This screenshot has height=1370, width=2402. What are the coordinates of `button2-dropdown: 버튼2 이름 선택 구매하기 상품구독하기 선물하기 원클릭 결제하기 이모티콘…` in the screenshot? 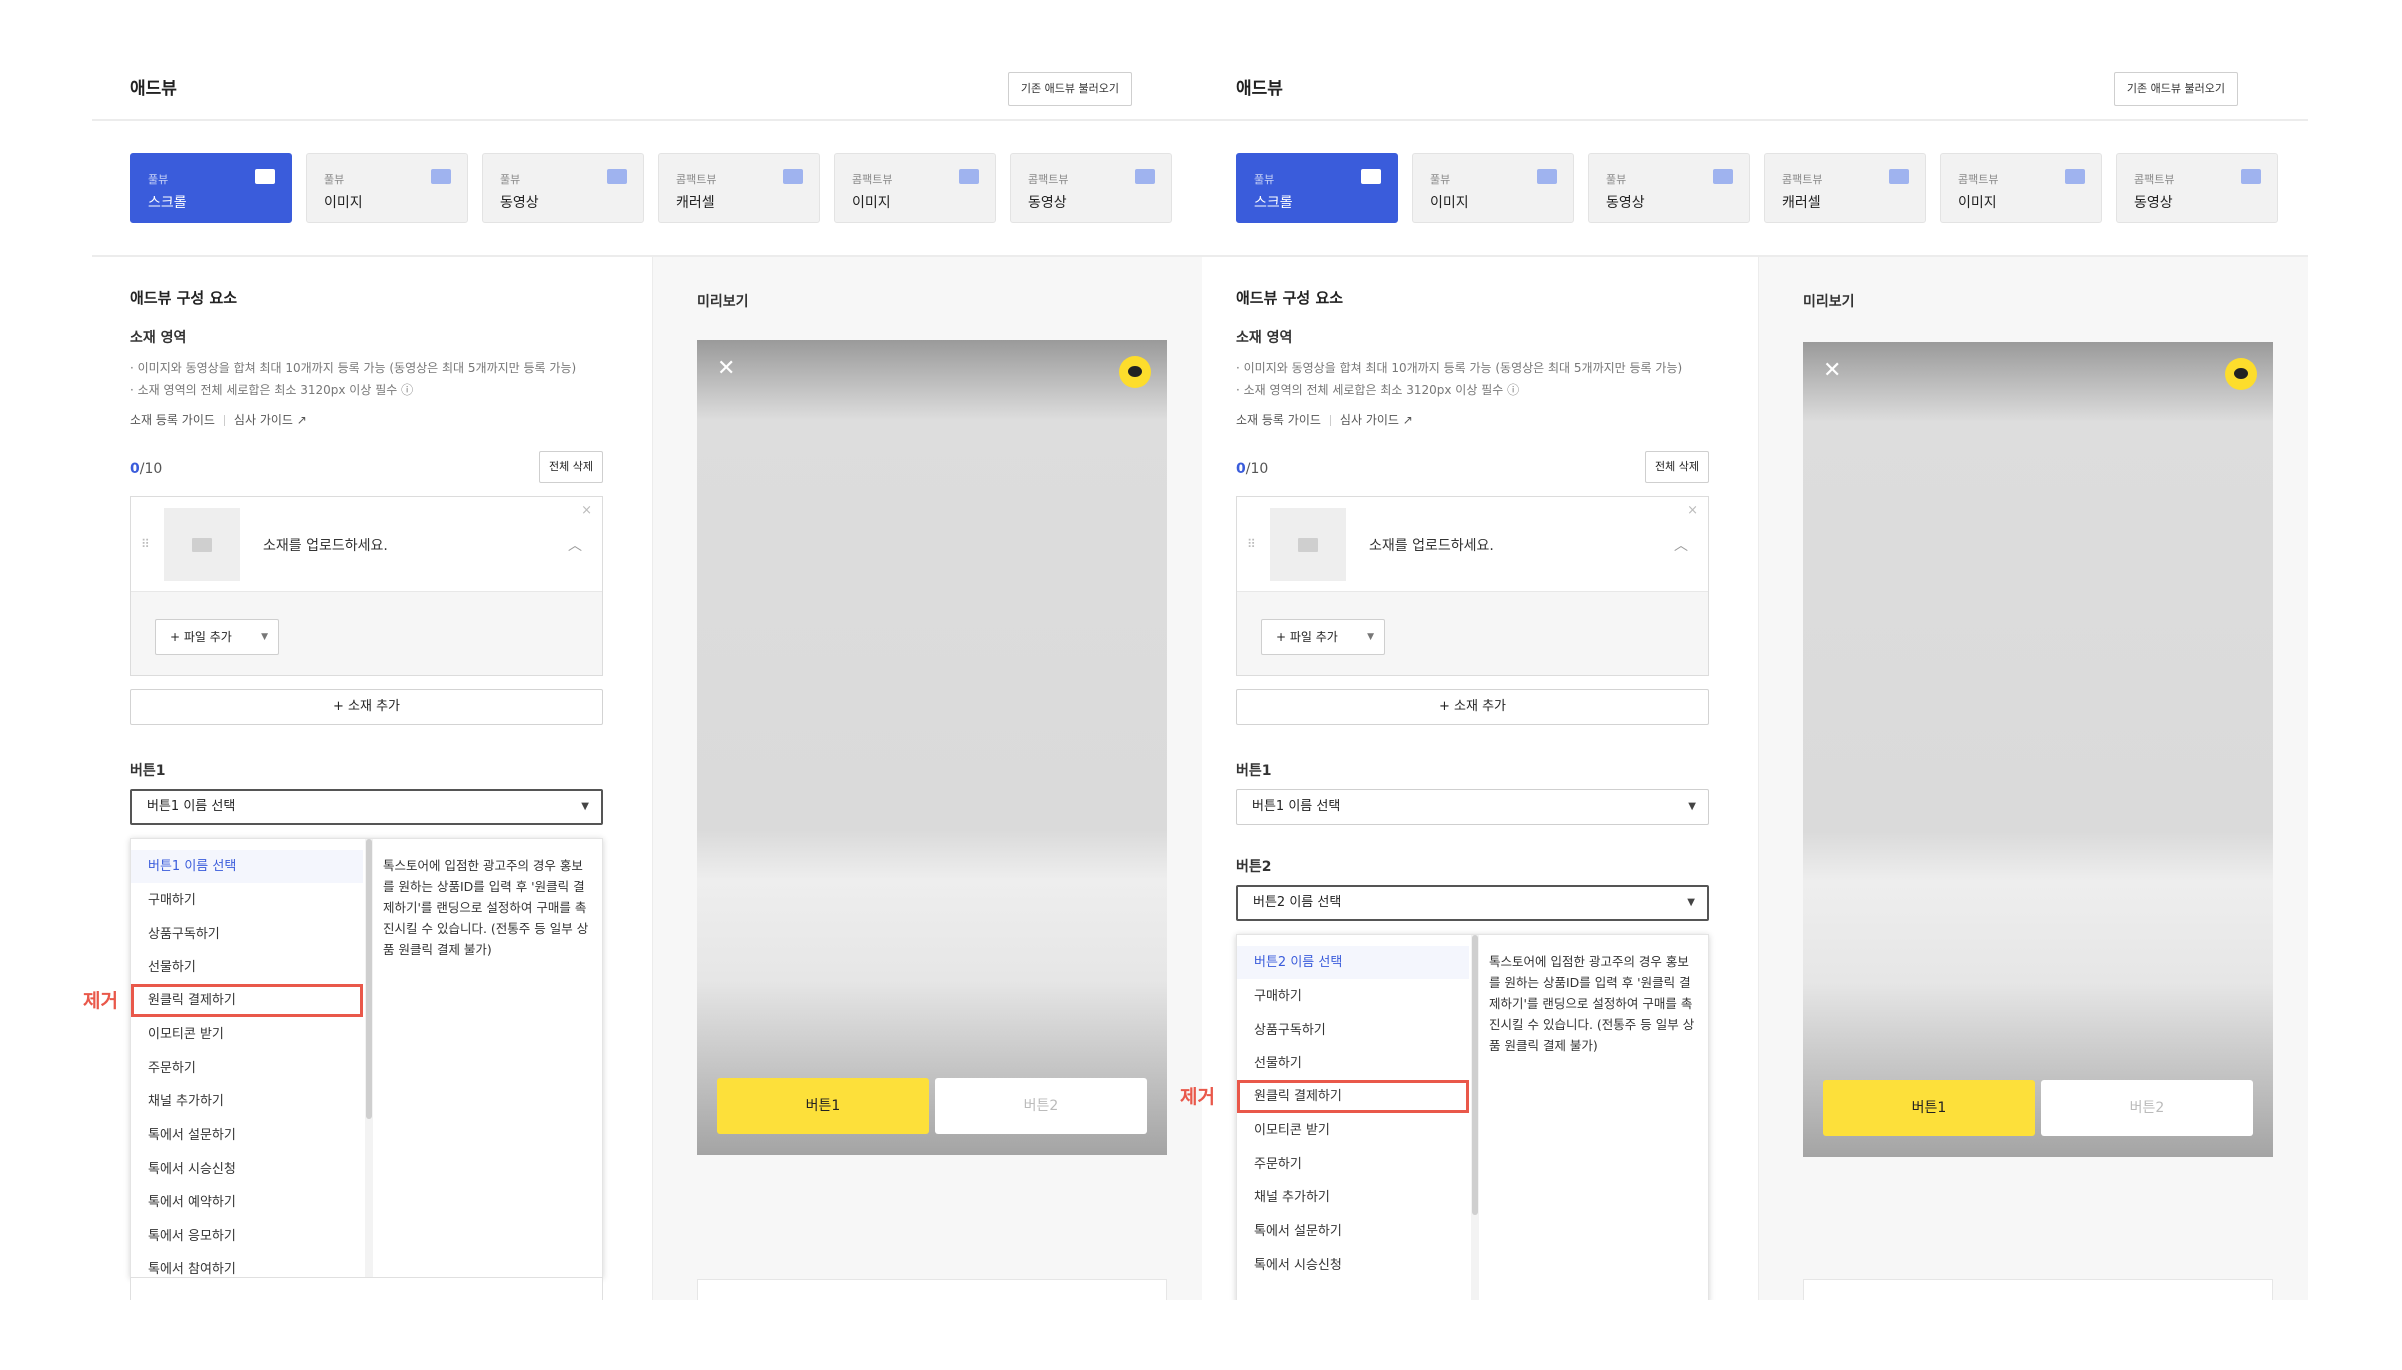 It's located at (1472, 1117).